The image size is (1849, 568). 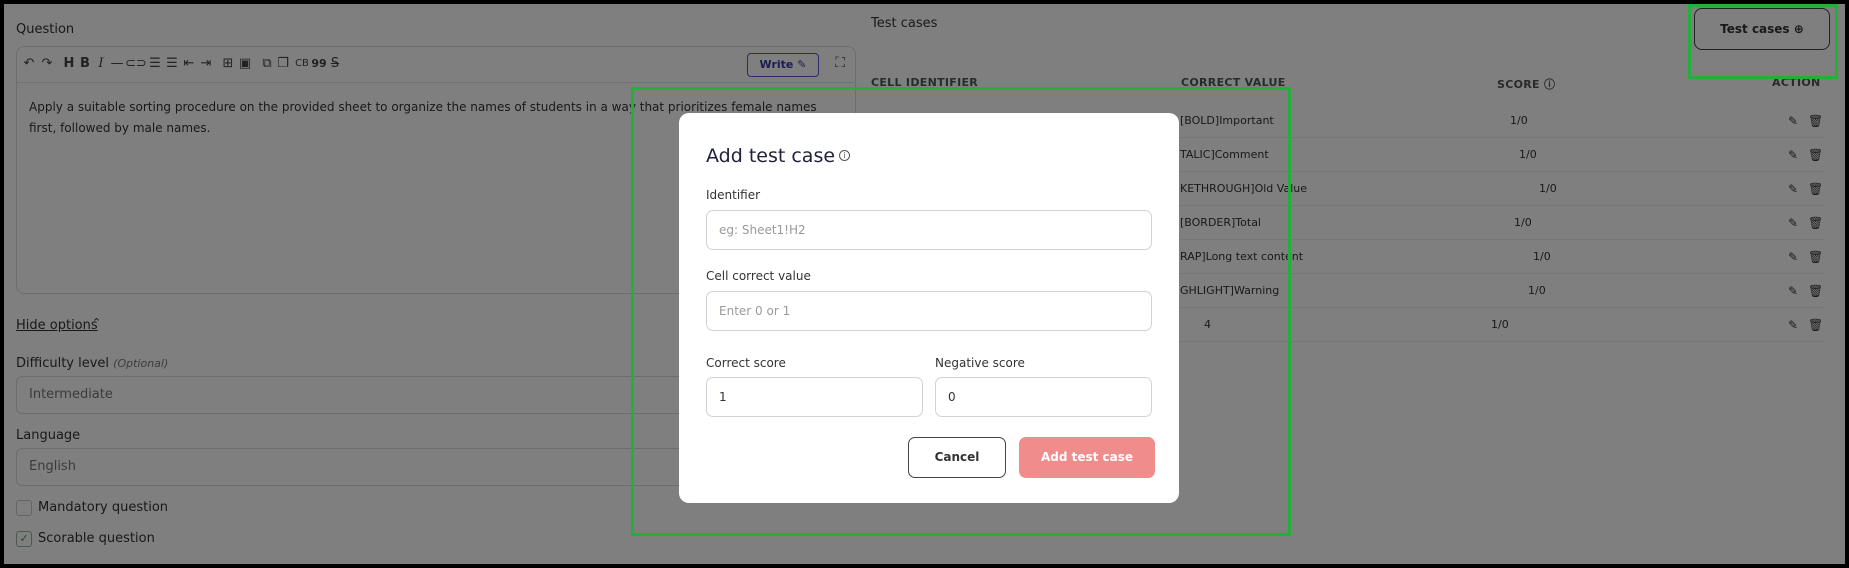 What do you see at coordinates (1043, 397) in the screenshot?
I see `negative-score-input: 0` at bounding box center [1043, 397].